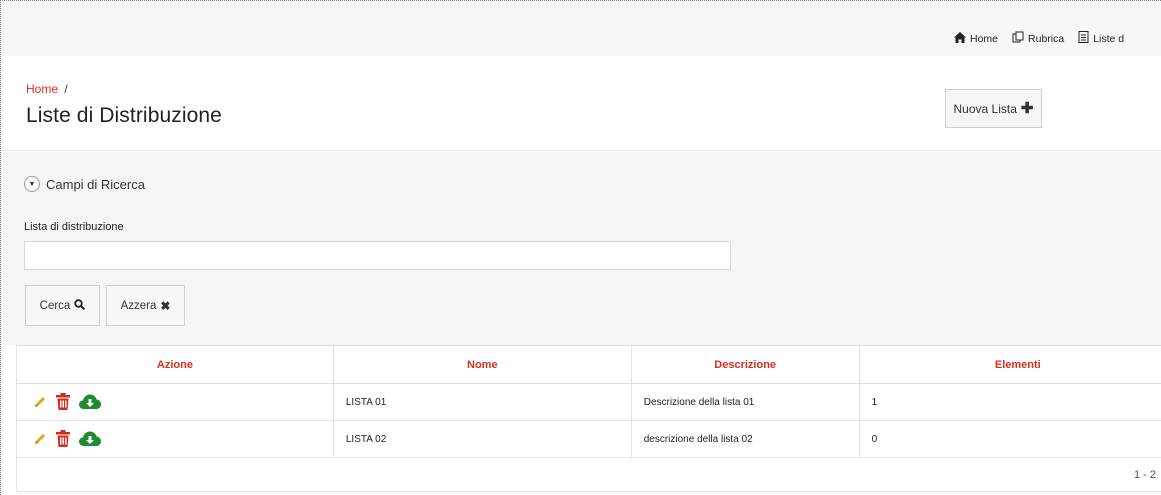  I want to click on distribution-list-input, so click(377, 255).